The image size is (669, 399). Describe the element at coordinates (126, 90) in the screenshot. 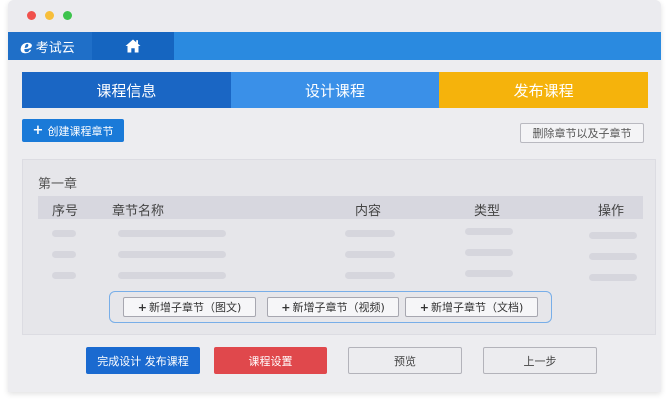

I see `step-course-info: 课程信息` at that location.